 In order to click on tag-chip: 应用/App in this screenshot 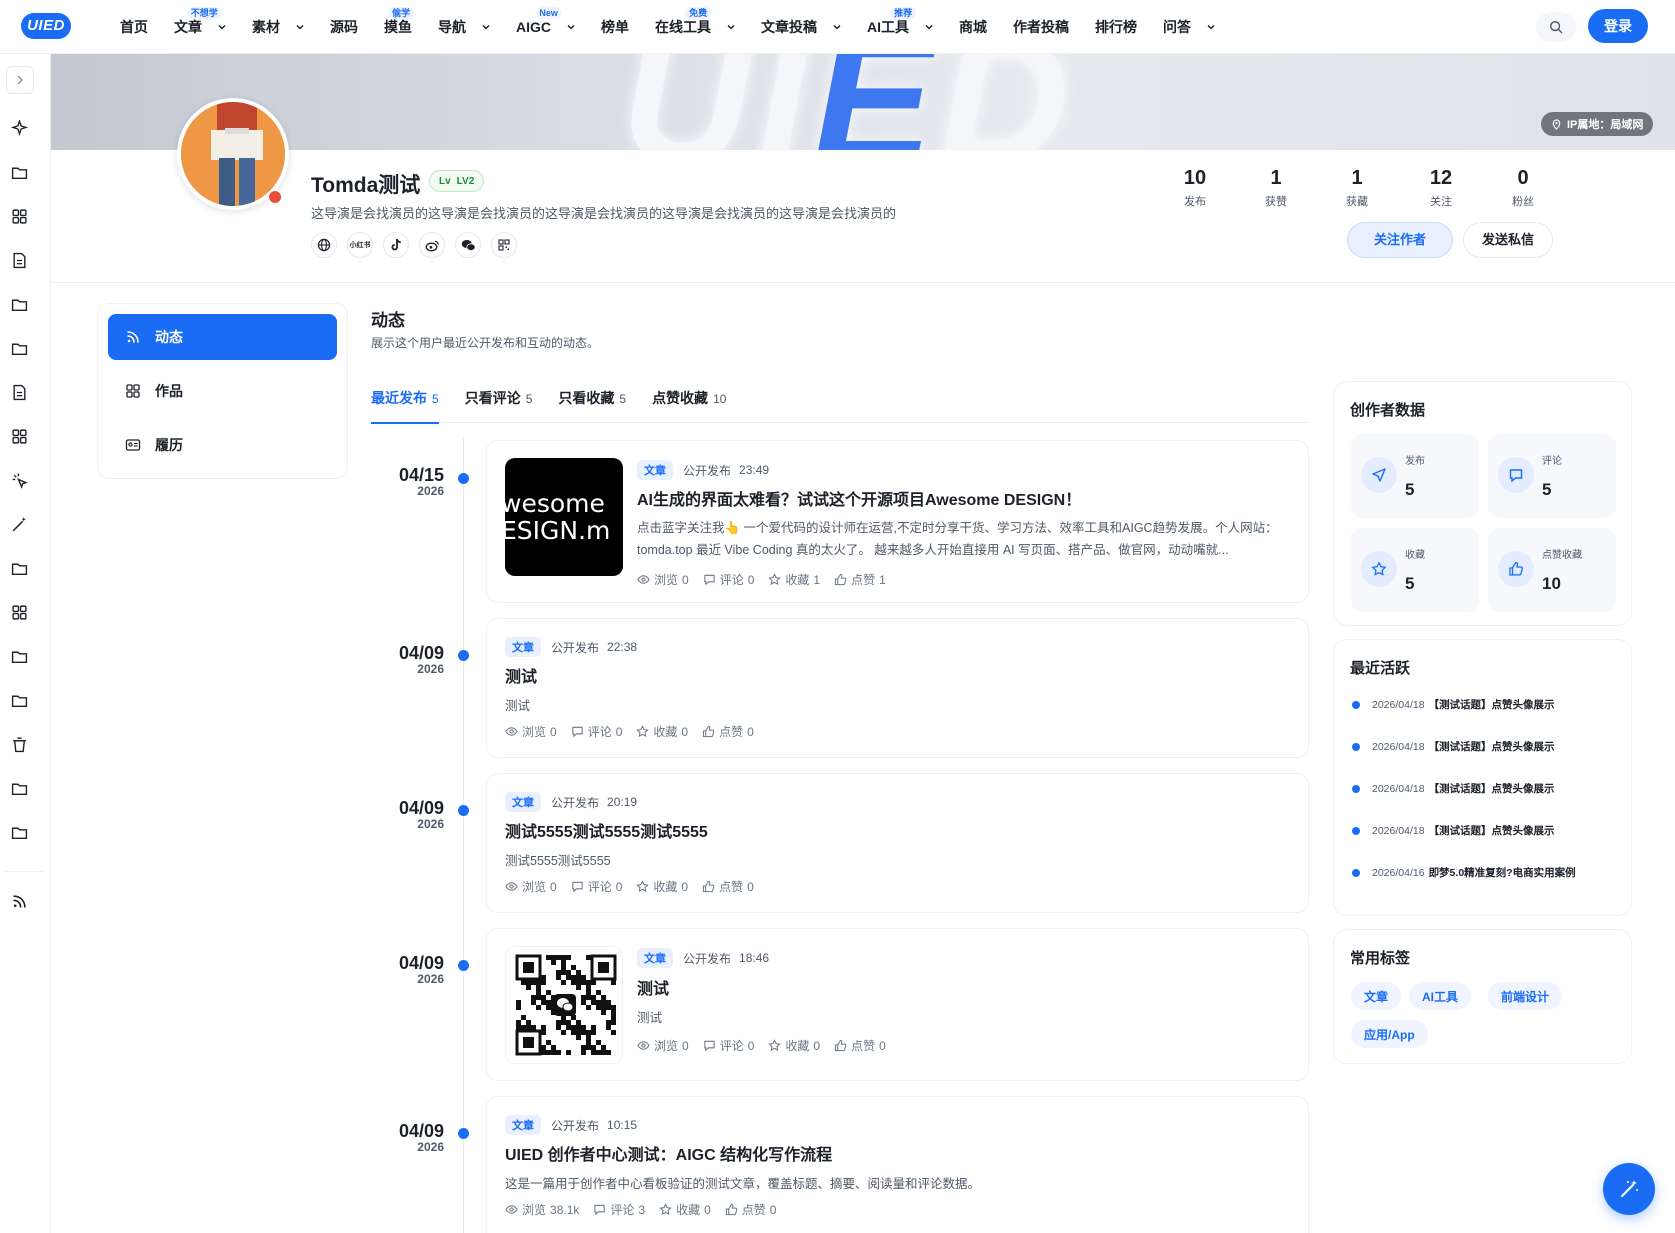, I will do `click(1389, 1034)`.